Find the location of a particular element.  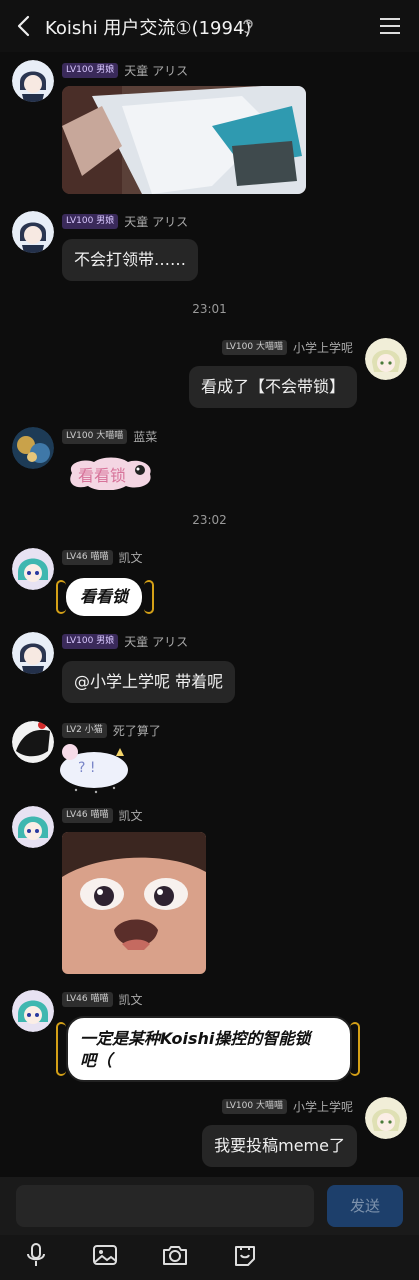

level-badge: LV2 小猫 is located at coordinates (84, 730).